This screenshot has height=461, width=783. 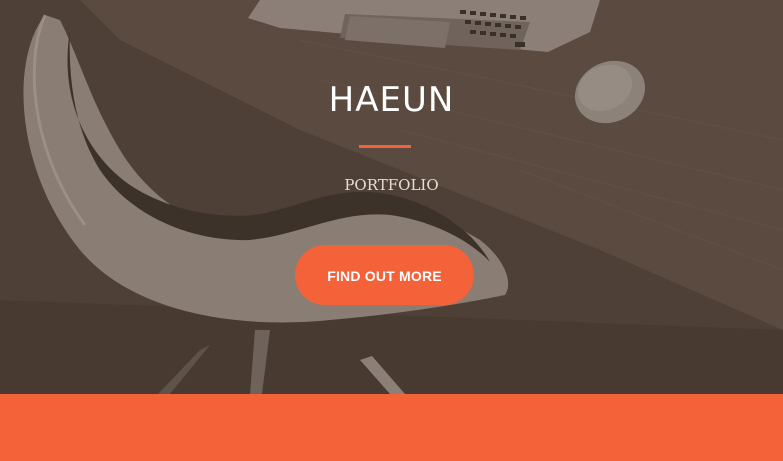 What do you see at coordinates (384, 275) in the screenshot?
I see `find-out-more-button: FIND OUT MORE` at bounding box center [384, 275].